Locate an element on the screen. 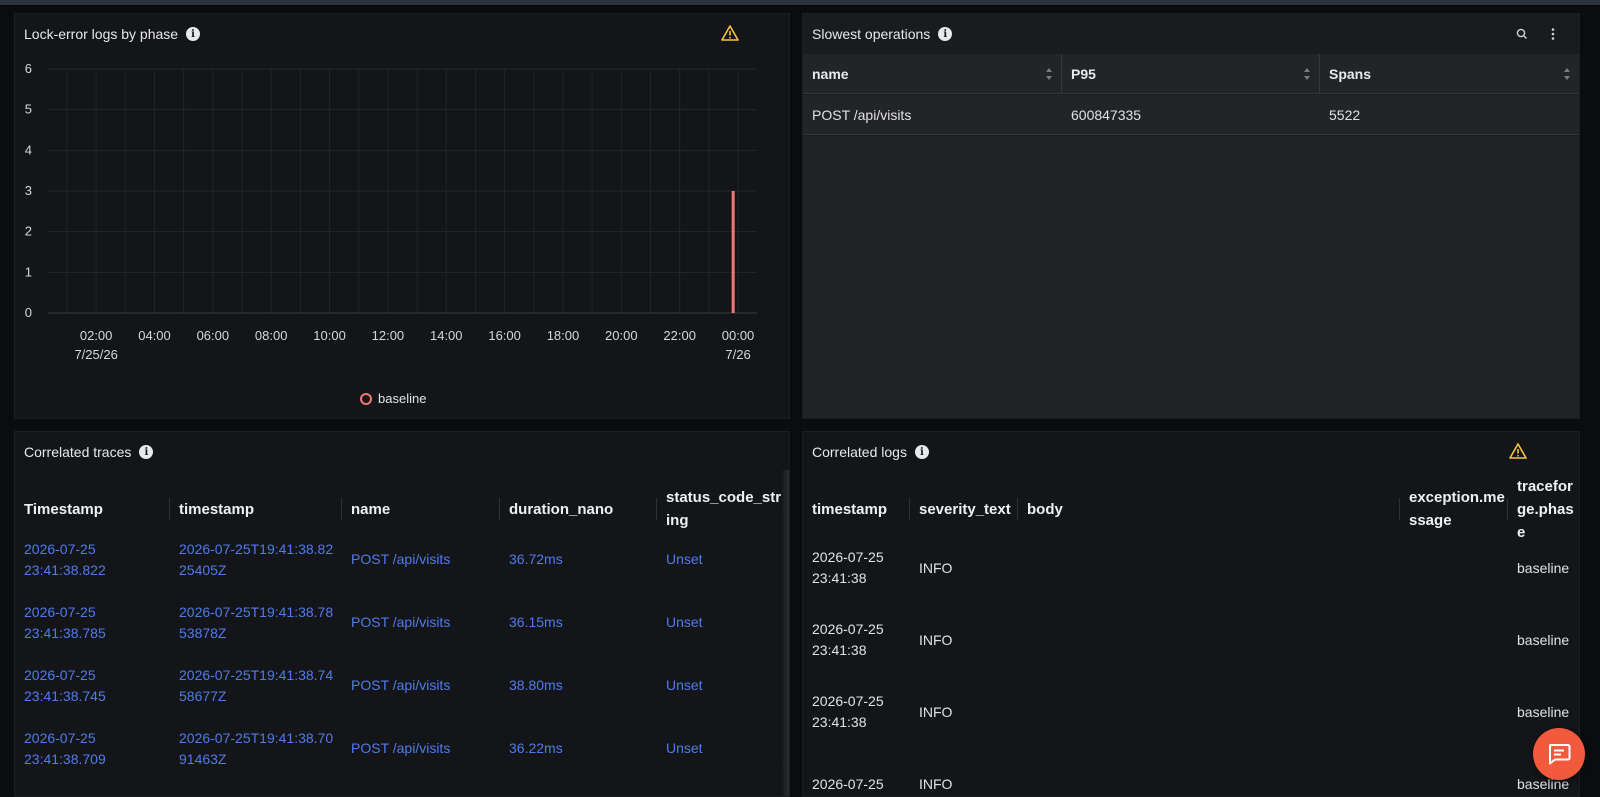  chat-icon is located at coordinates (1560, 754).